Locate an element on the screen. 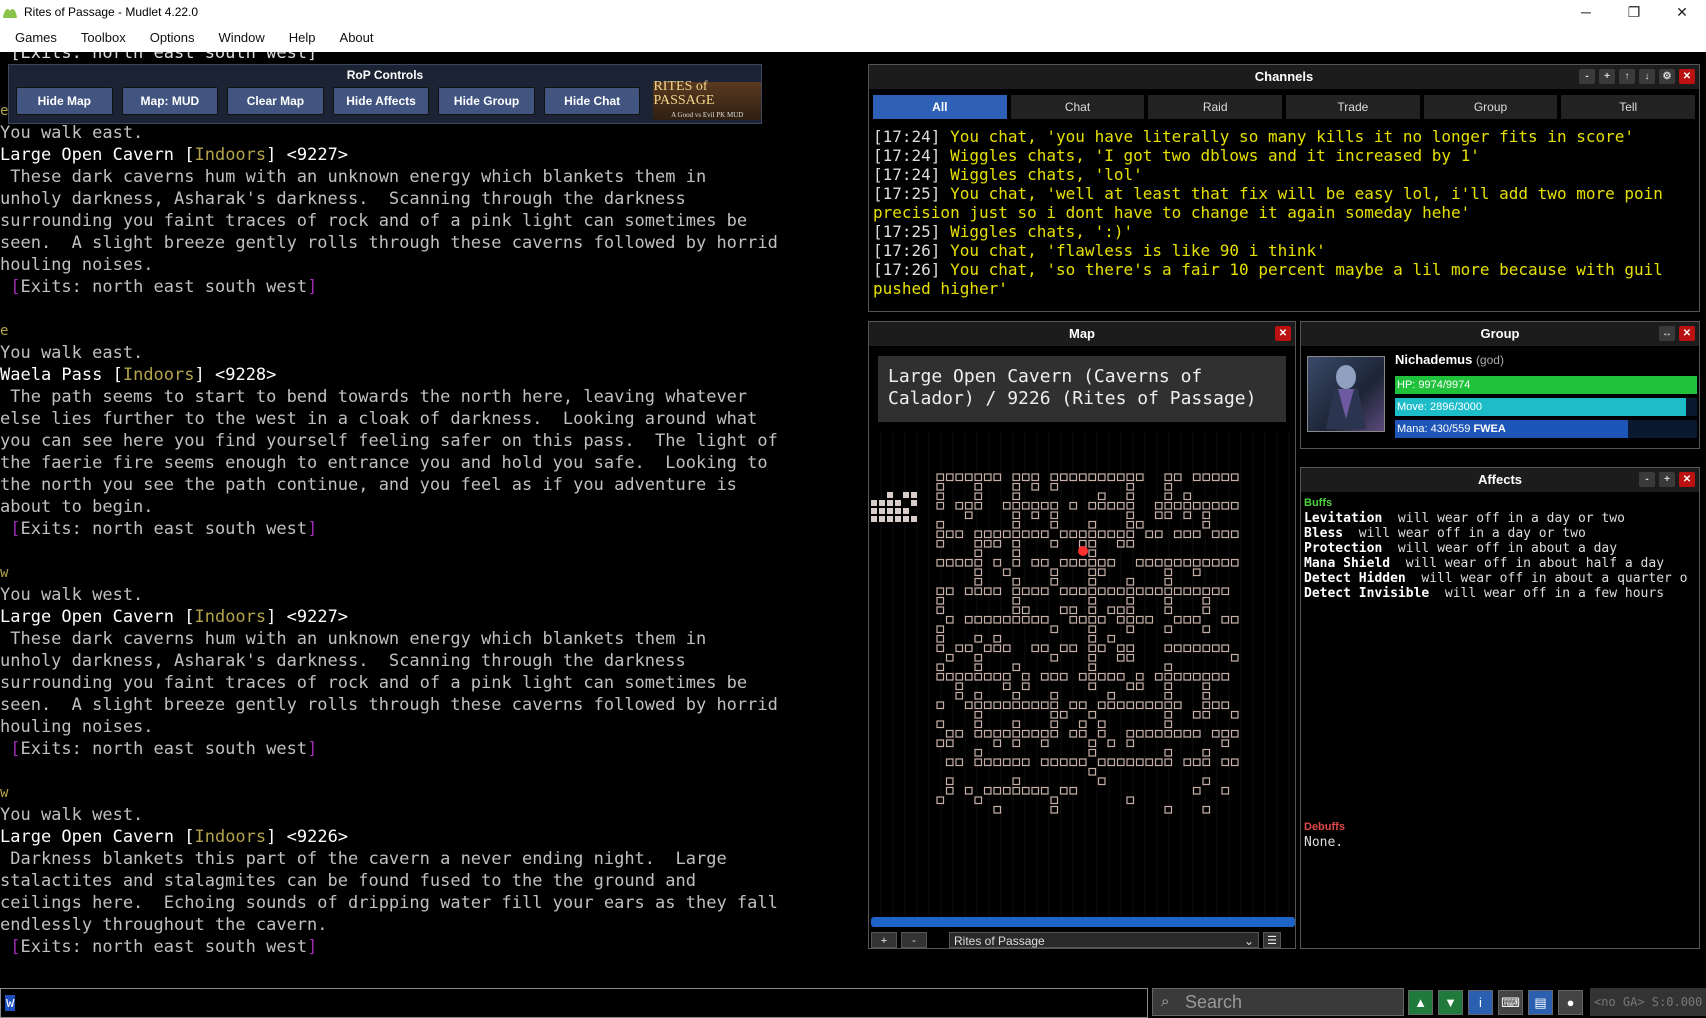 This screenshot has width=1706, height=1018. hide-chat-button: Hide Chat is located at coordinates (592, 101).